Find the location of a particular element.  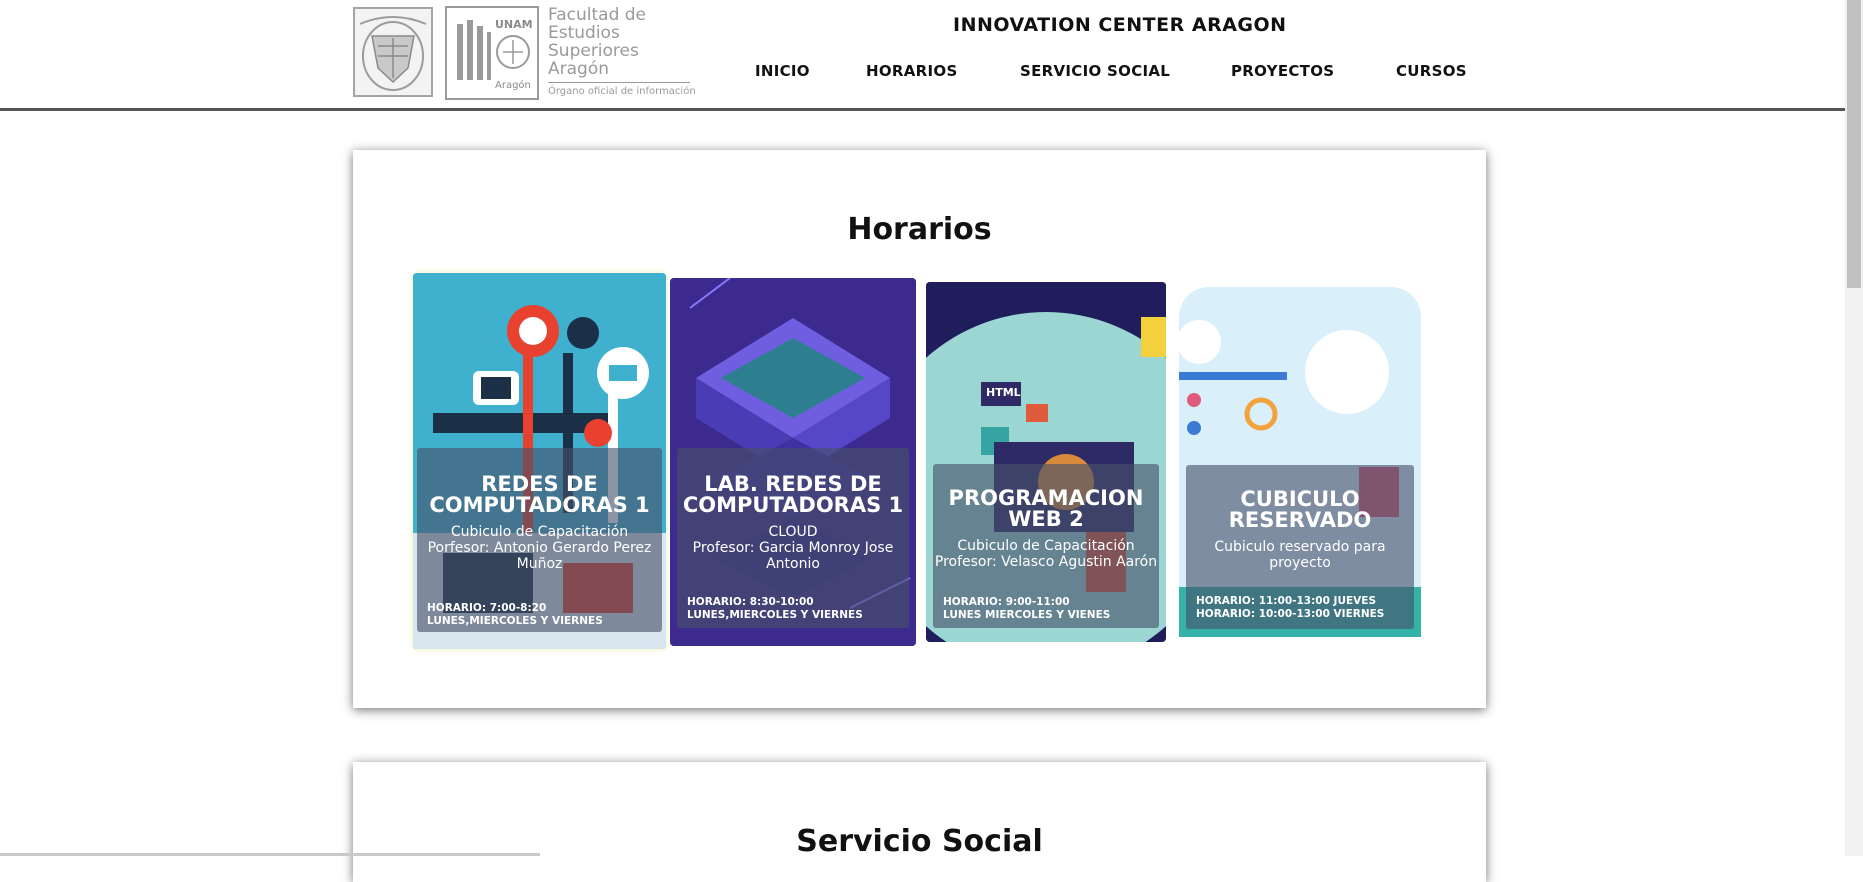

card-title-text: LAB. REDES DE COMPUTADORAS 1 is located at coordinates (793, 494).